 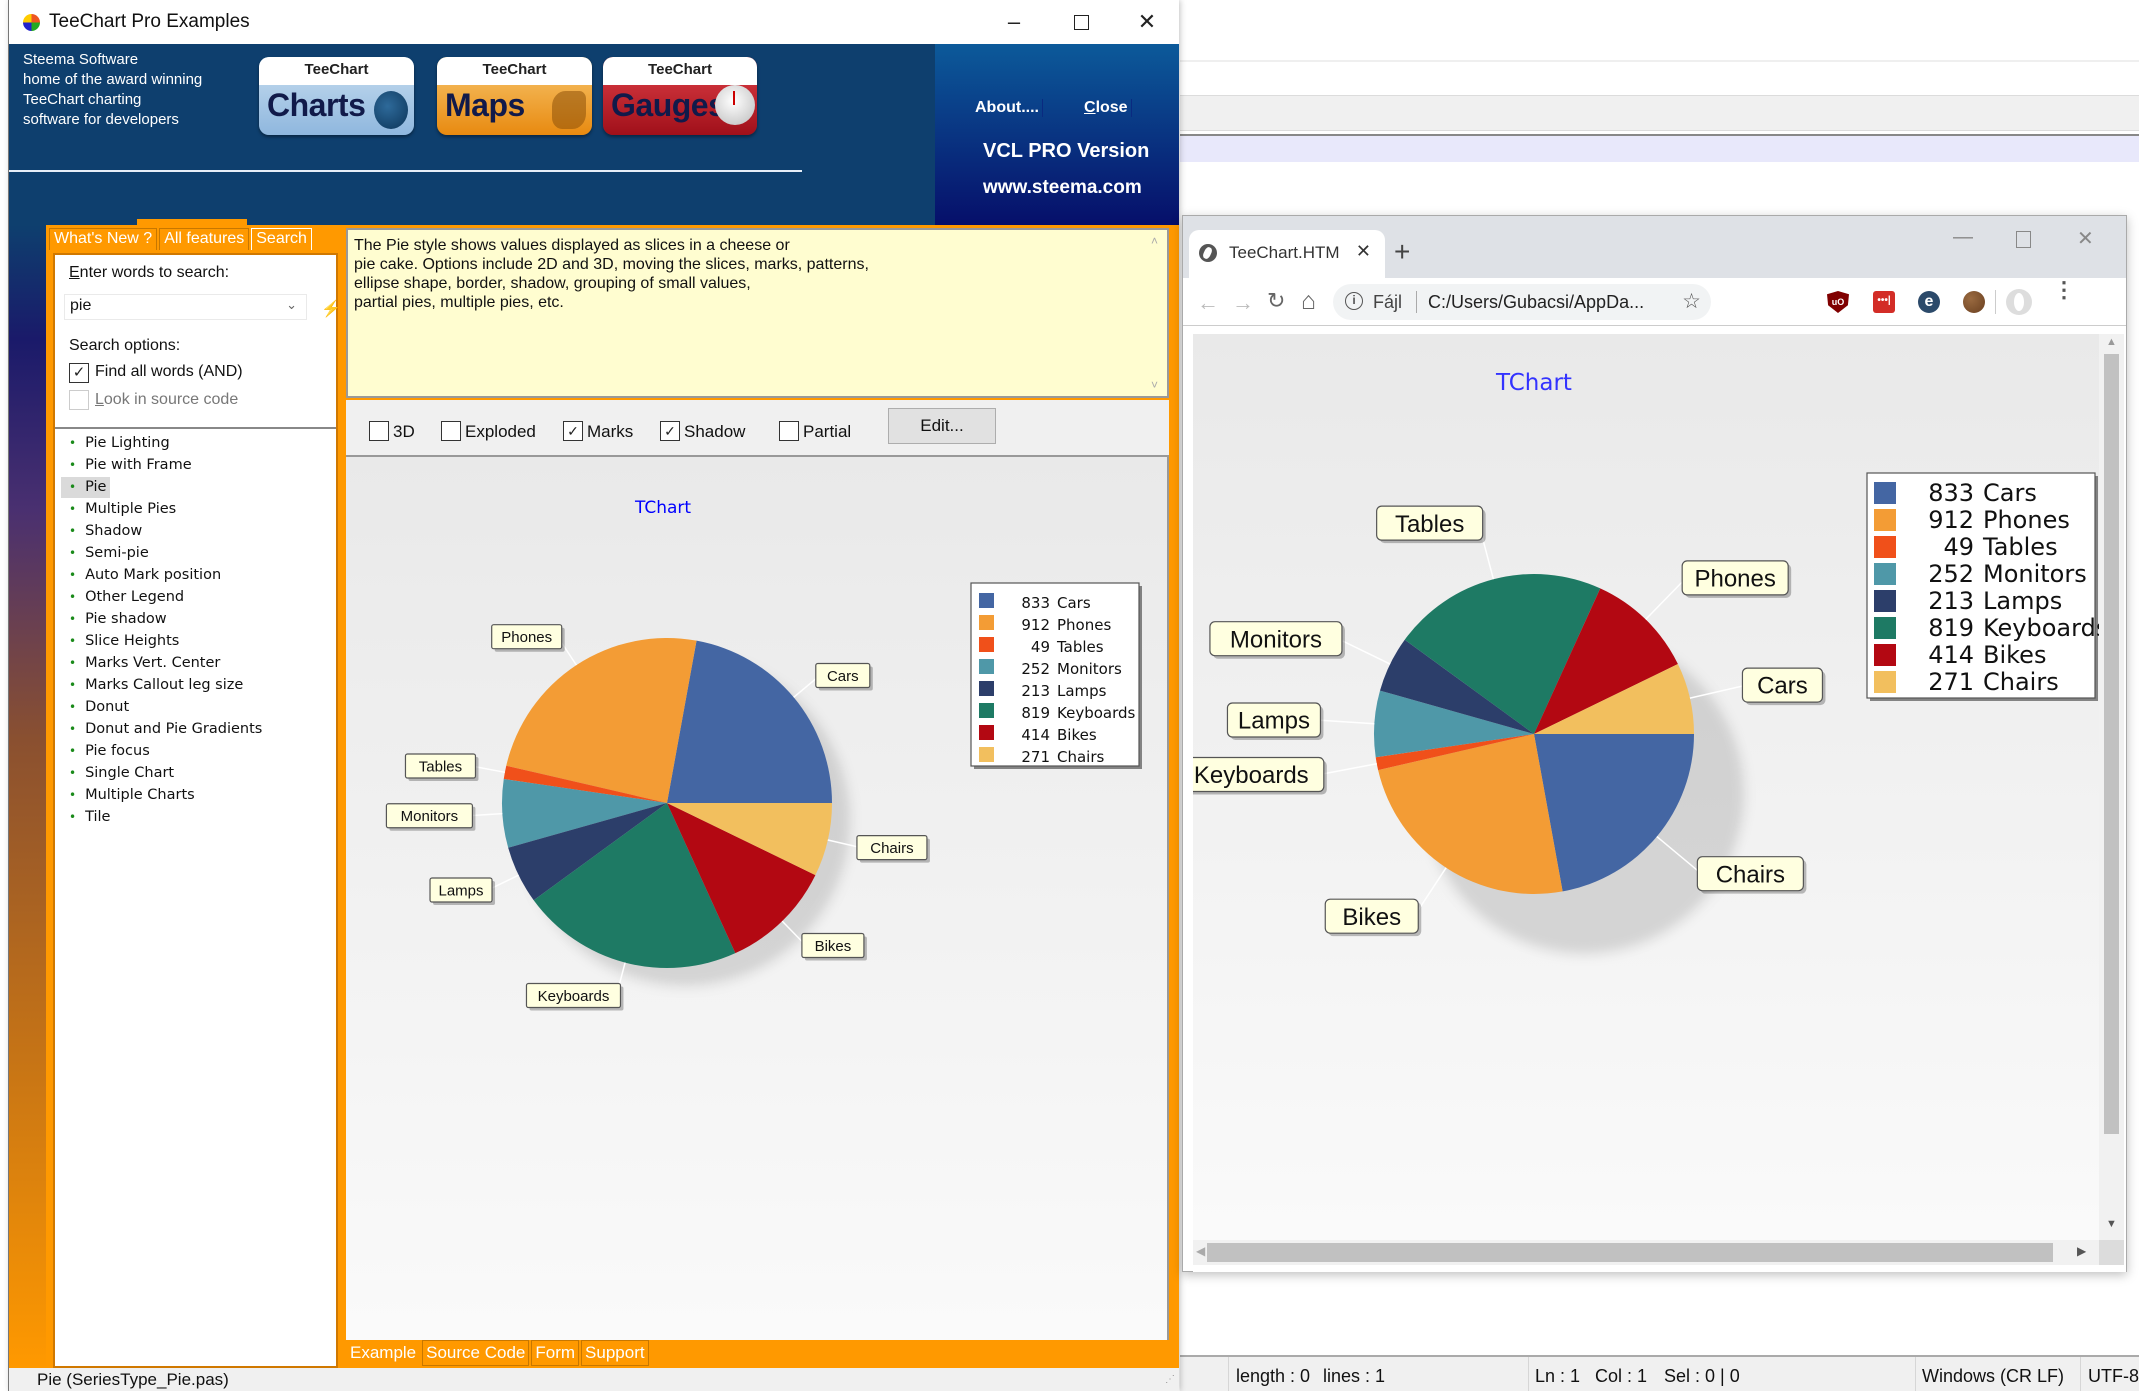 What do you see at coordinates (2111, 1224) in the screenshot?
I see `scroll-down-icon: ▼` at bounding box center [2111, 1224].